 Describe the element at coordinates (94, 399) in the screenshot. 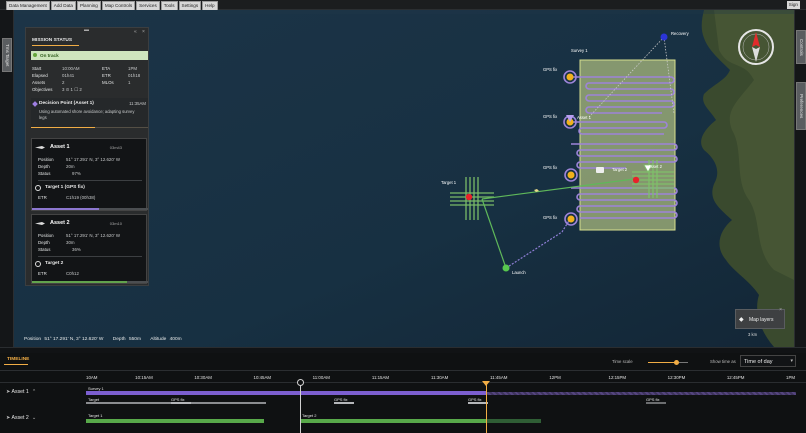

I see `timeline-bar-label: Target` at that location.